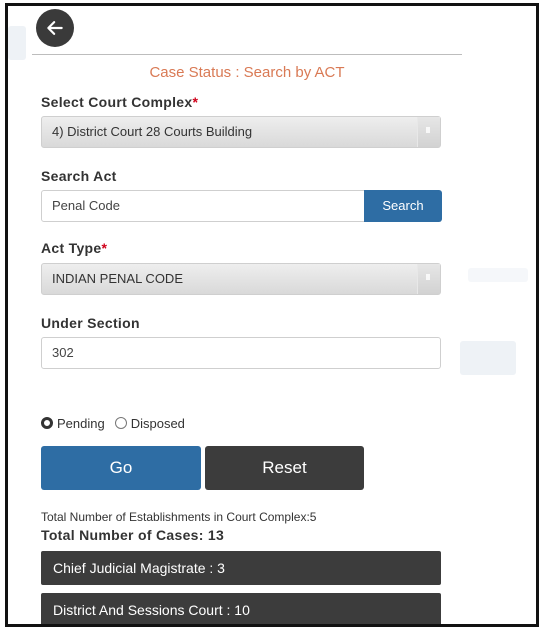 Image resolution: width=547 pixels, height=632 pixels. What do you see at coordinates (241, 353) in the screenshot?
I see `under-section-input: 302` at bounding box center [241, 353].